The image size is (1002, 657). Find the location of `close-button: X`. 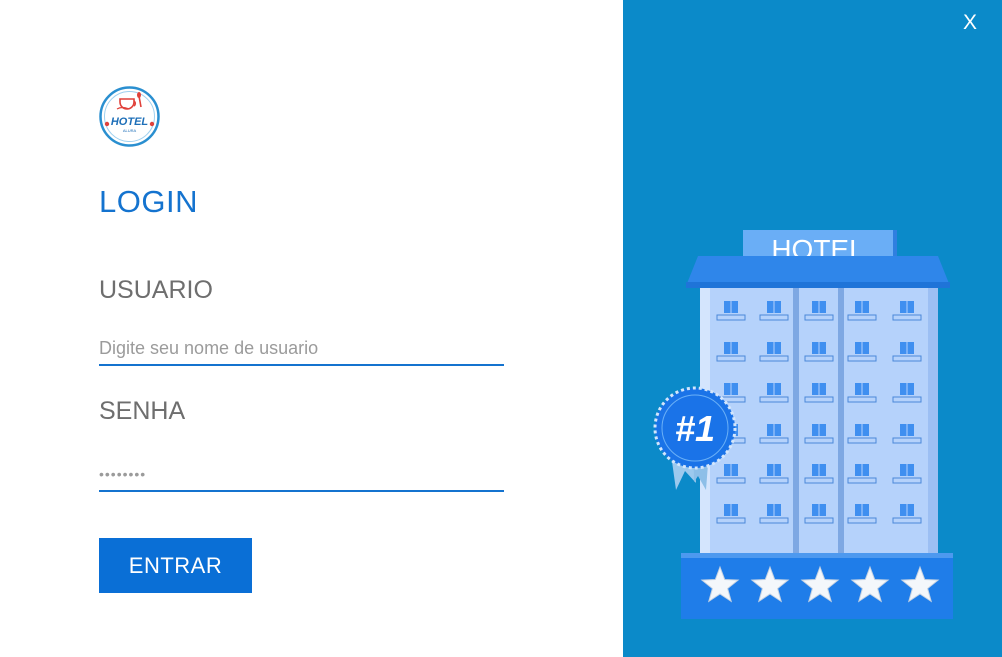

close-button: X is located at coordinates (970, 23).